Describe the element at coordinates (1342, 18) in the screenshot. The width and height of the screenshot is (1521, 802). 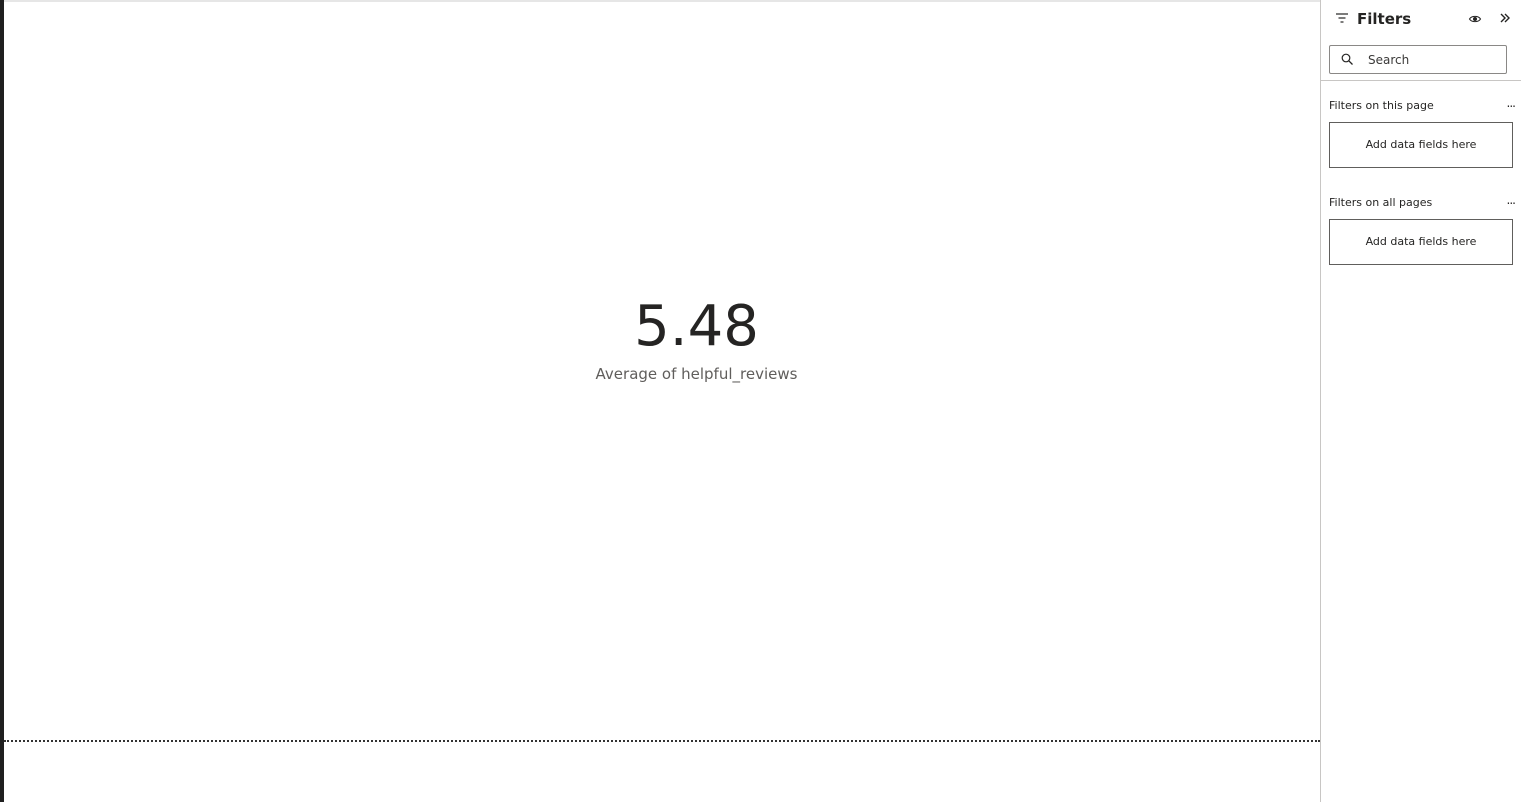
I see `filter-icon` at that location.